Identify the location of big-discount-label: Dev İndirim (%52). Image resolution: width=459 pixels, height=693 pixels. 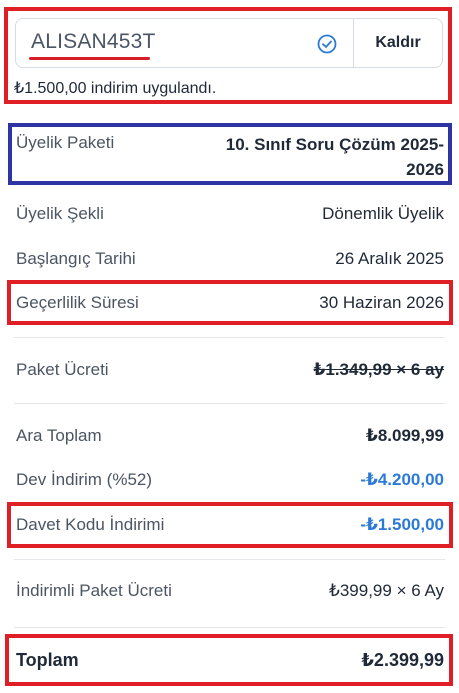
(84, 479).